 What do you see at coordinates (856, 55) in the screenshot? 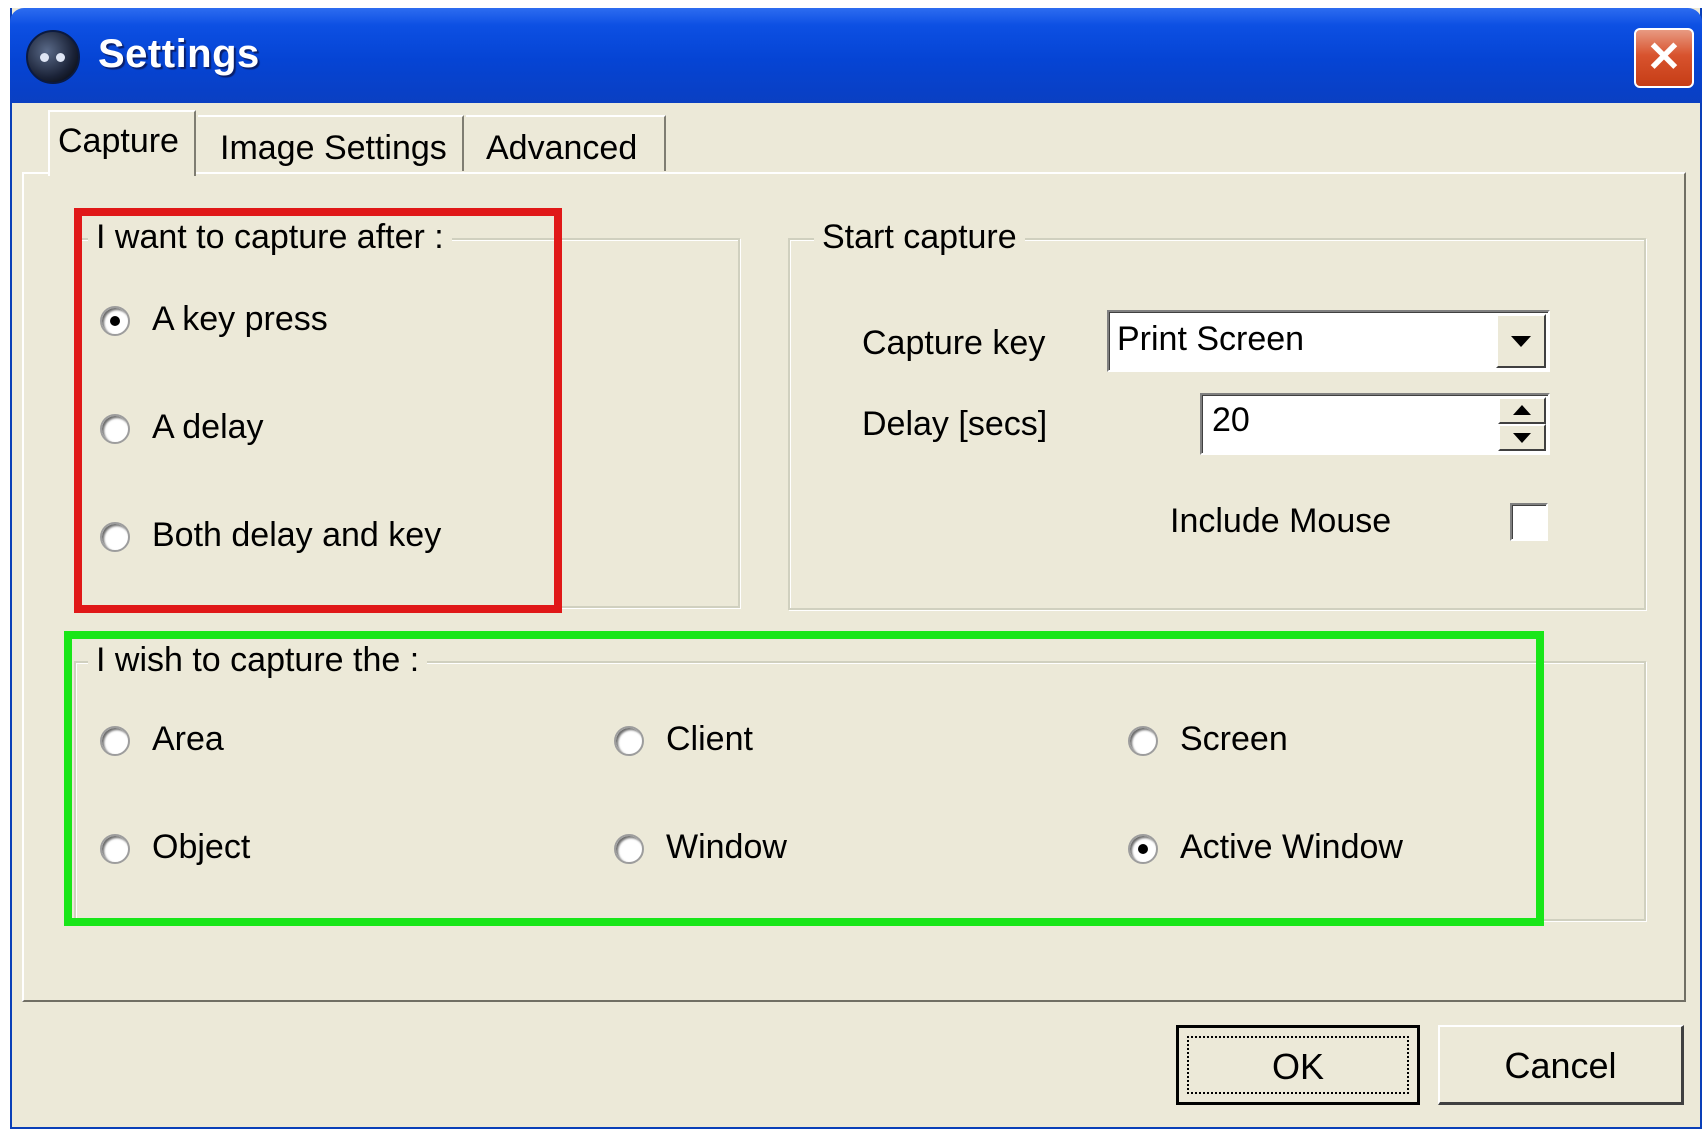
I see `title-bar: Settings ✕` at bounding box center [856, 55].